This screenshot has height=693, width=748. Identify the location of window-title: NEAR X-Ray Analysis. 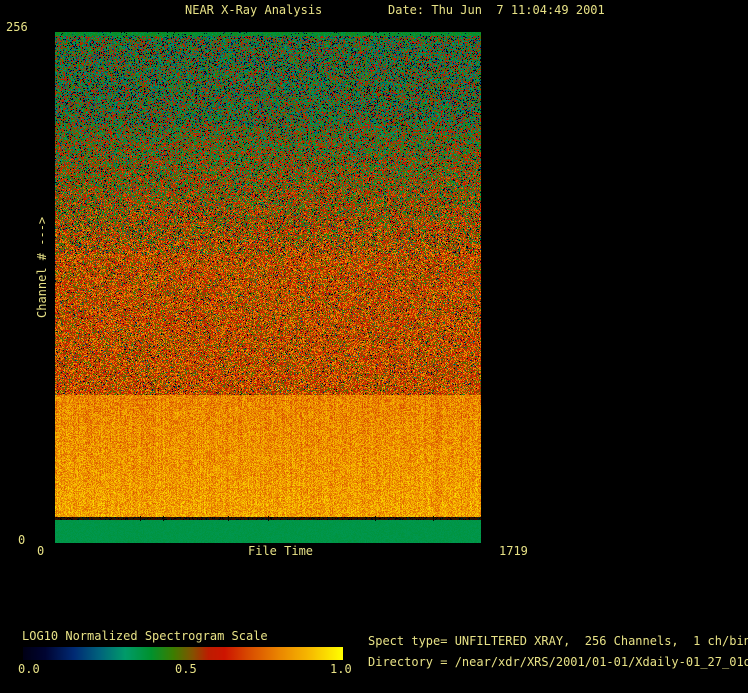
(254, 10).